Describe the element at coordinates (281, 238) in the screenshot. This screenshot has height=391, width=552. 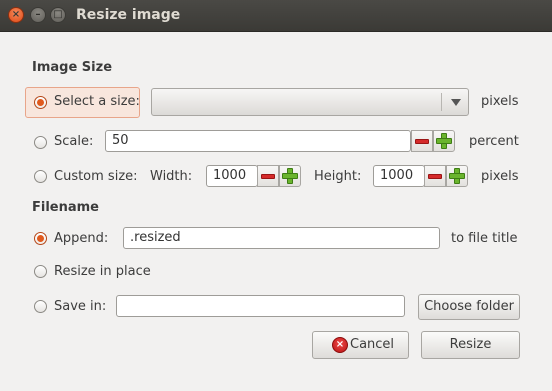
I see `append-input: .resized` at that location.